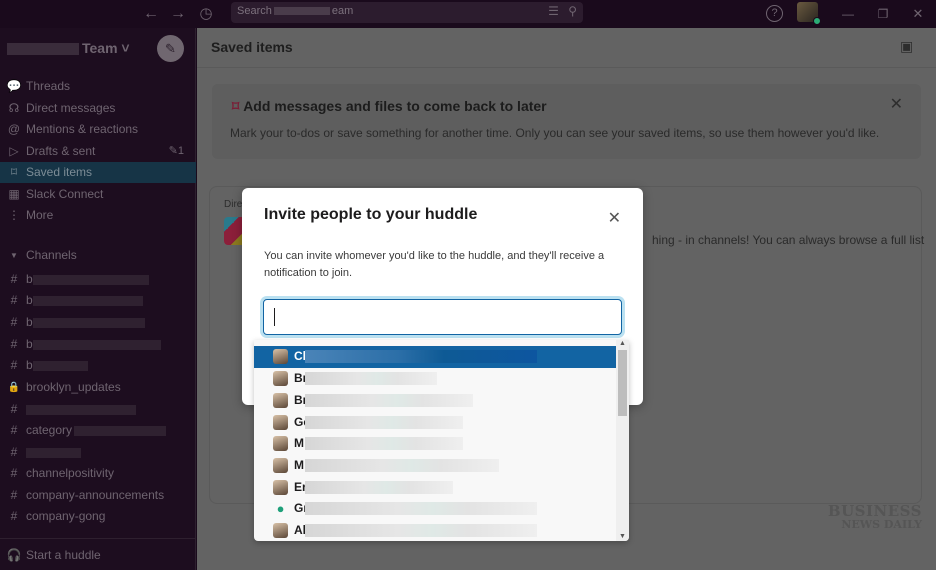  Describe the element at coordinates (896, 104) in the screenshot. I see `banner-close-icon: ✕` at that location.